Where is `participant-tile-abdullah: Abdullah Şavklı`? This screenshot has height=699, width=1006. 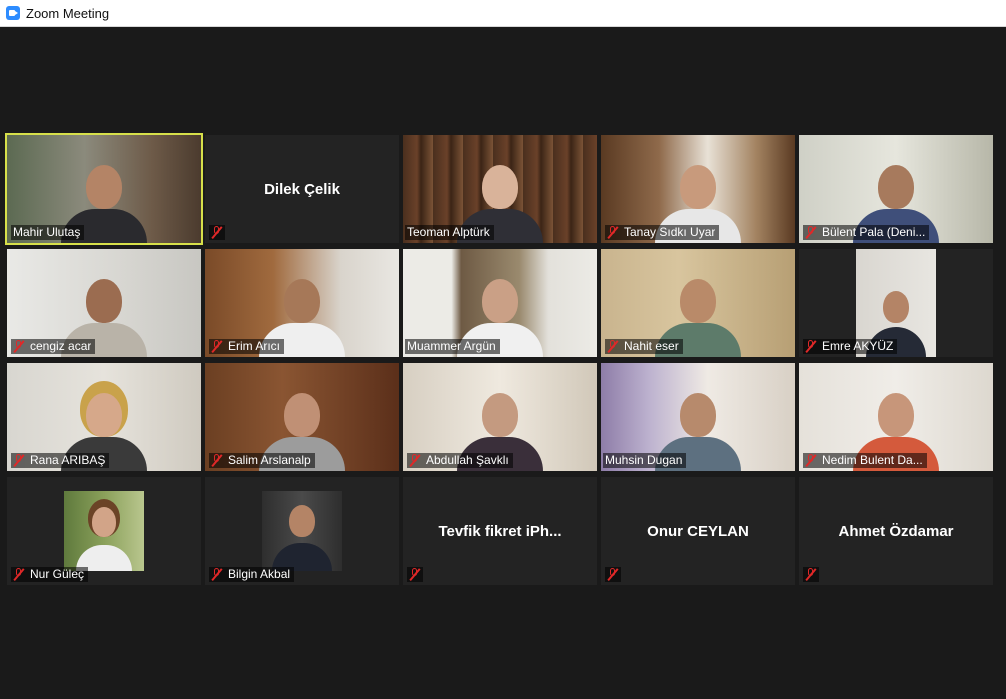
participant-tile-abdullah: Abdullah Şavklı is located at coordinates (500, 417).